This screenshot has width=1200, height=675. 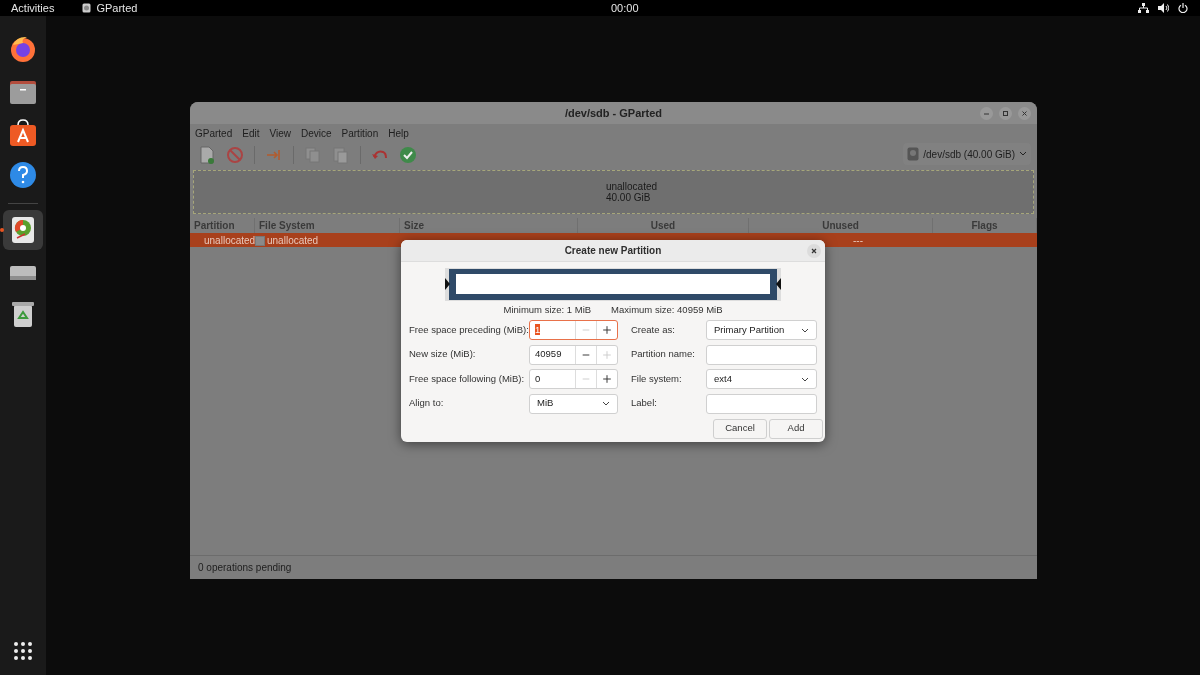 I want to click on window-title: /dev/sdb - GParted, so click(x=613, y=113).